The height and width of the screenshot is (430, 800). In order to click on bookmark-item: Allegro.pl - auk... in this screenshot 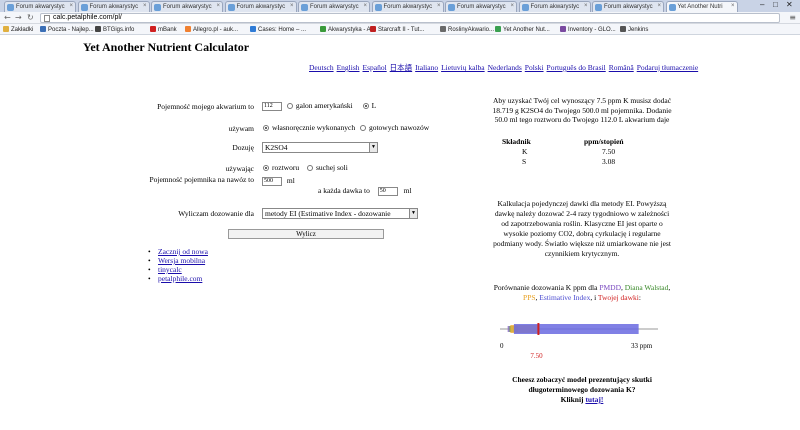, I will do `click(211, 29)`.